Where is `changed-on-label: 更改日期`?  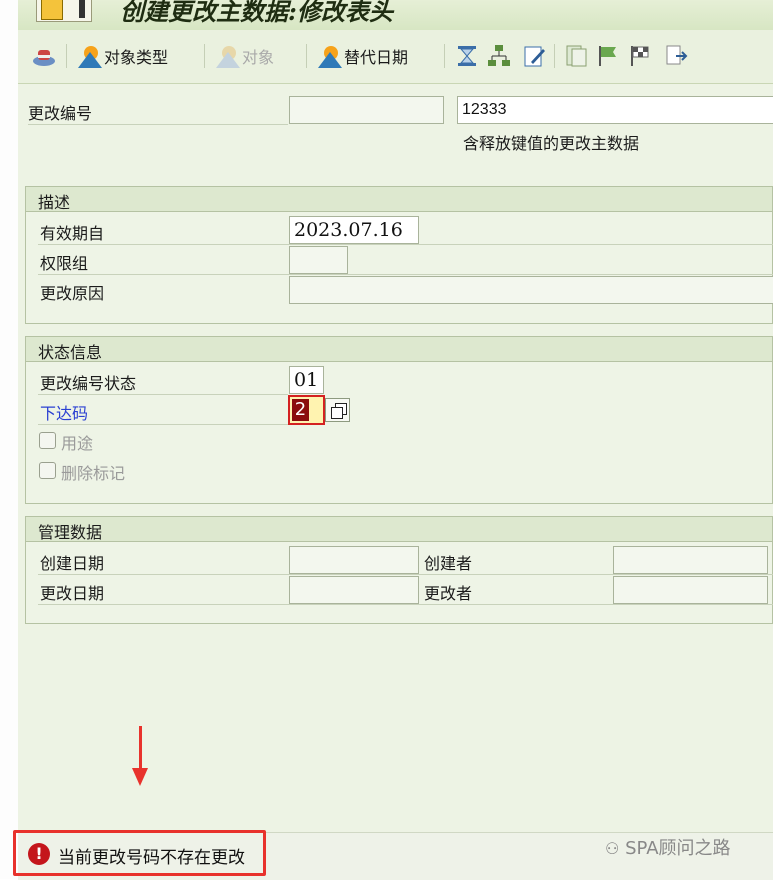 changed-on-label: 更改日期 is located at coordinates (72, 593).